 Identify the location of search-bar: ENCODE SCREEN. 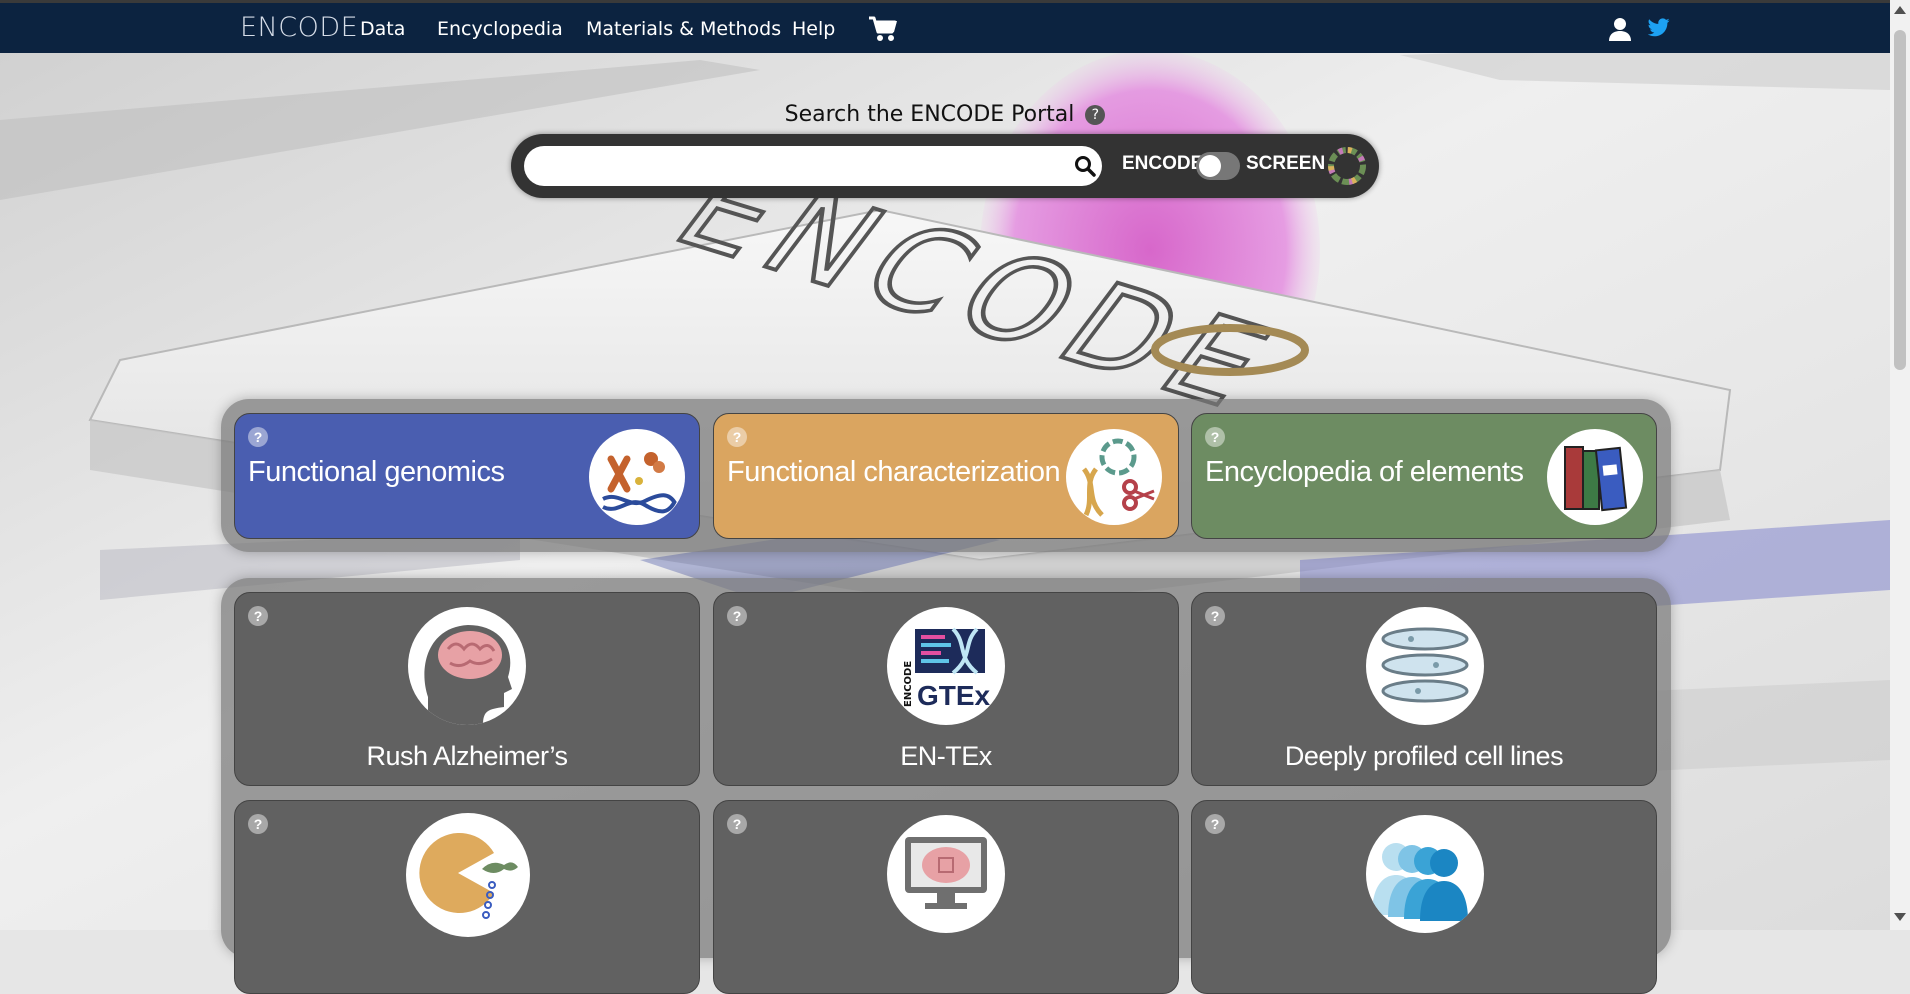
(945, 166).